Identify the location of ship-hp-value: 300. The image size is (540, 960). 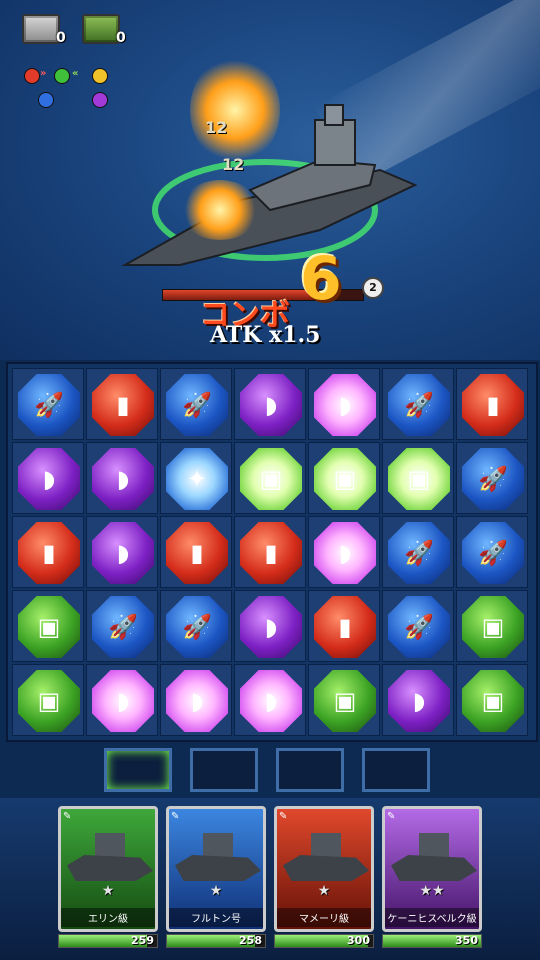
(358, 940).